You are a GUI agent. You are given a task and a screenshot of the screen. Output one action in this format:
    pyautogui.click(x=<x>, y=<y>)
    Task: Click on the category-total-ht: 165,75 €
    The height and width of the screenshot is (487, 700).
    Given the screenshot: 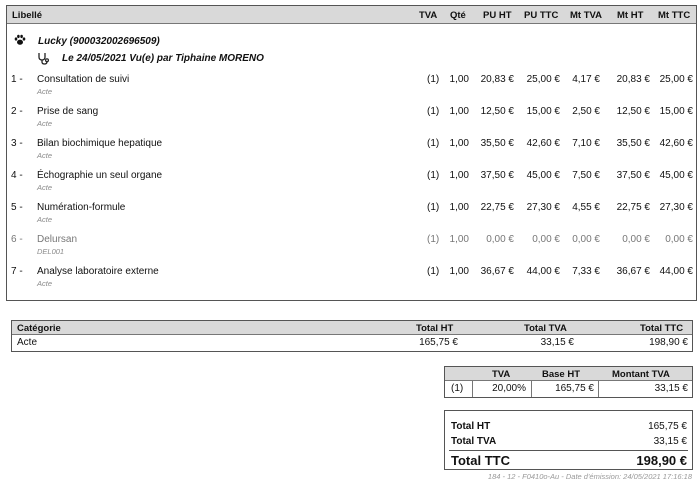 What is the action you would take?
    pyautogui.click(x=438, y=342)
    